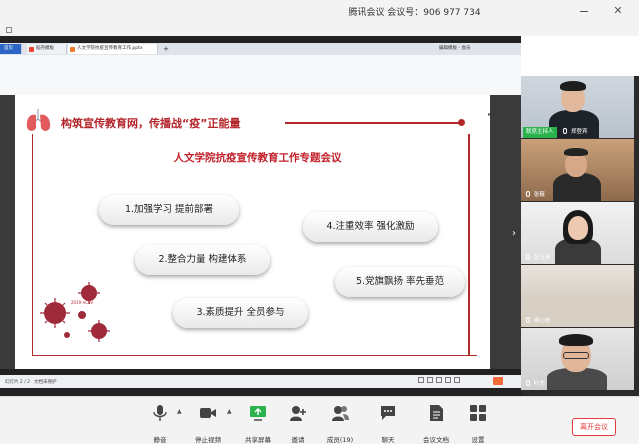 This screenshot has height=444, width=639. Describe the element at coordinates (260, 49) in the screenshot. I see `shared-browser-tabs: 首页 稻壳模板 人文学院抗疫宣传教育工作.pptx + 编辑模板 - 会员` at that location.